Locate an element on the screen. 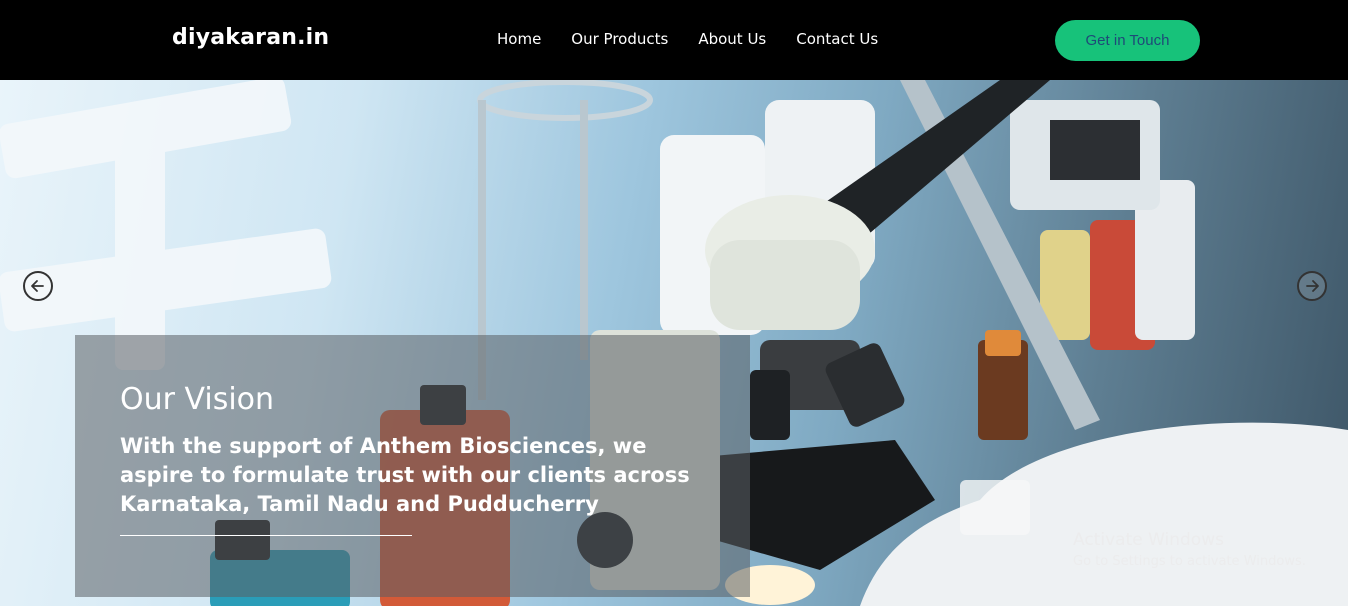  arrow-right-circle-icon is located at coordinates (1312, 286).